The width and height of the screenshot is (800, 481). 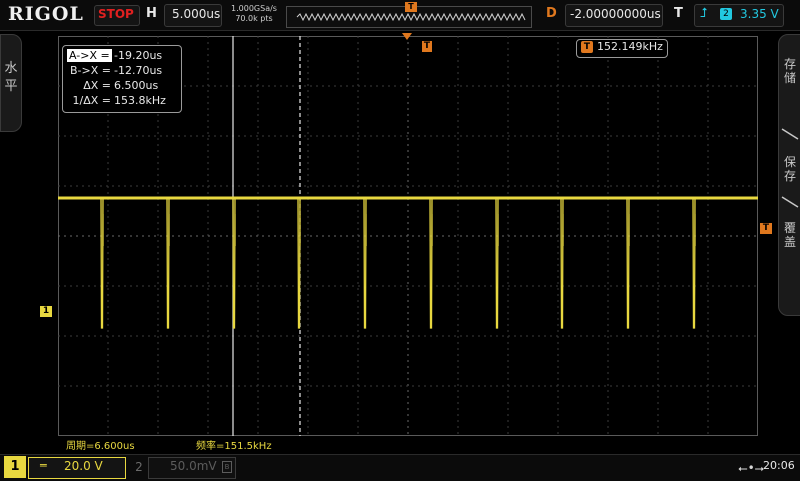 What do you see at coordinates (790, 235) in the screenshot?
I see `menu-item-overwrite: 覆盖` at bounding box center [790, 235].